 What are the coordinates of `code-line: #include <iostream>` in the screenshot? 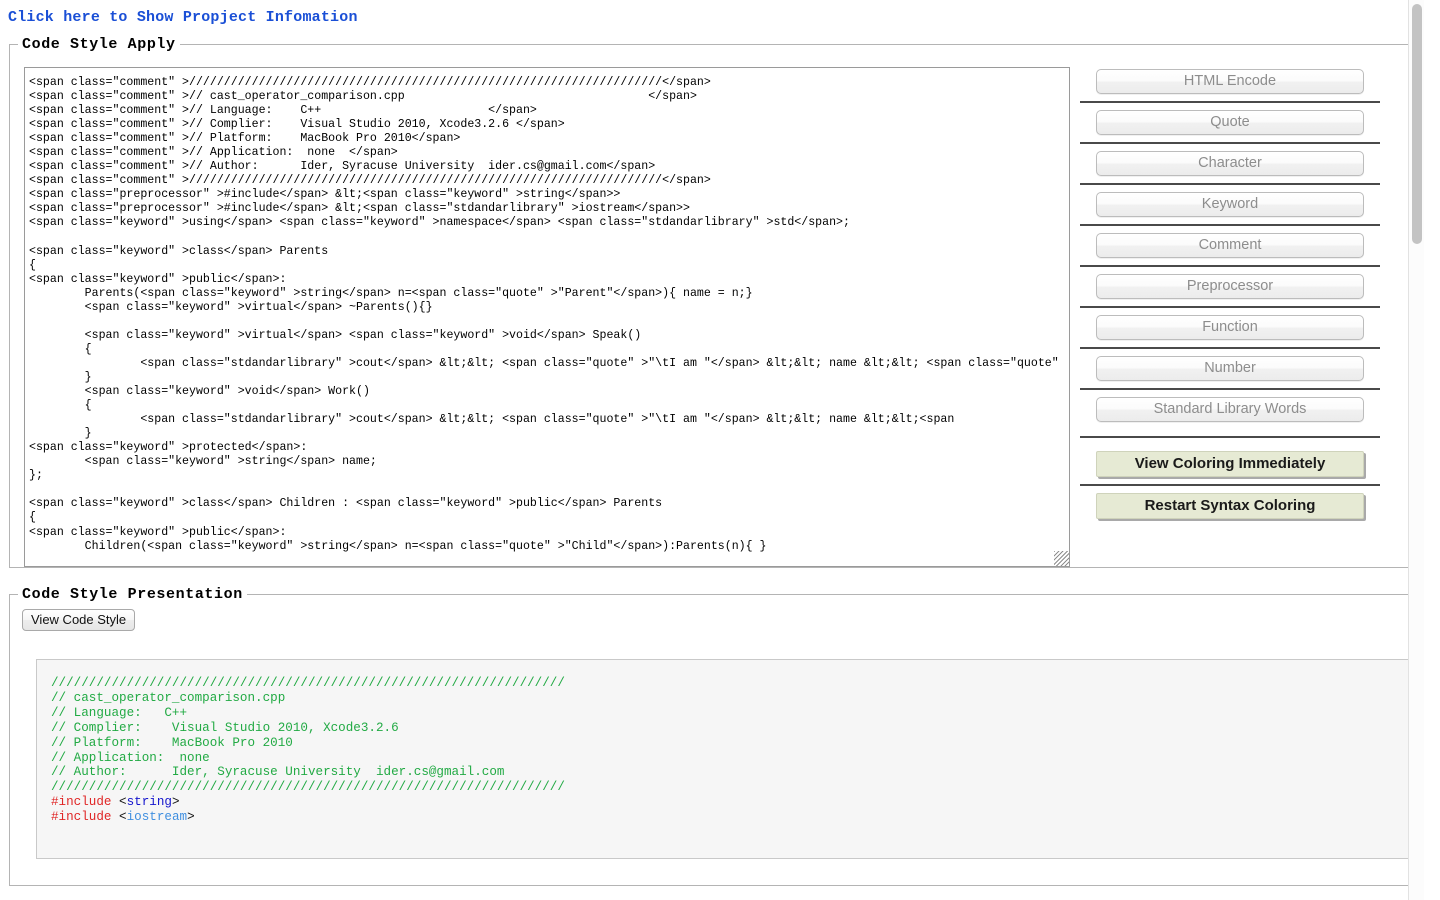 It's located at (727, 817).